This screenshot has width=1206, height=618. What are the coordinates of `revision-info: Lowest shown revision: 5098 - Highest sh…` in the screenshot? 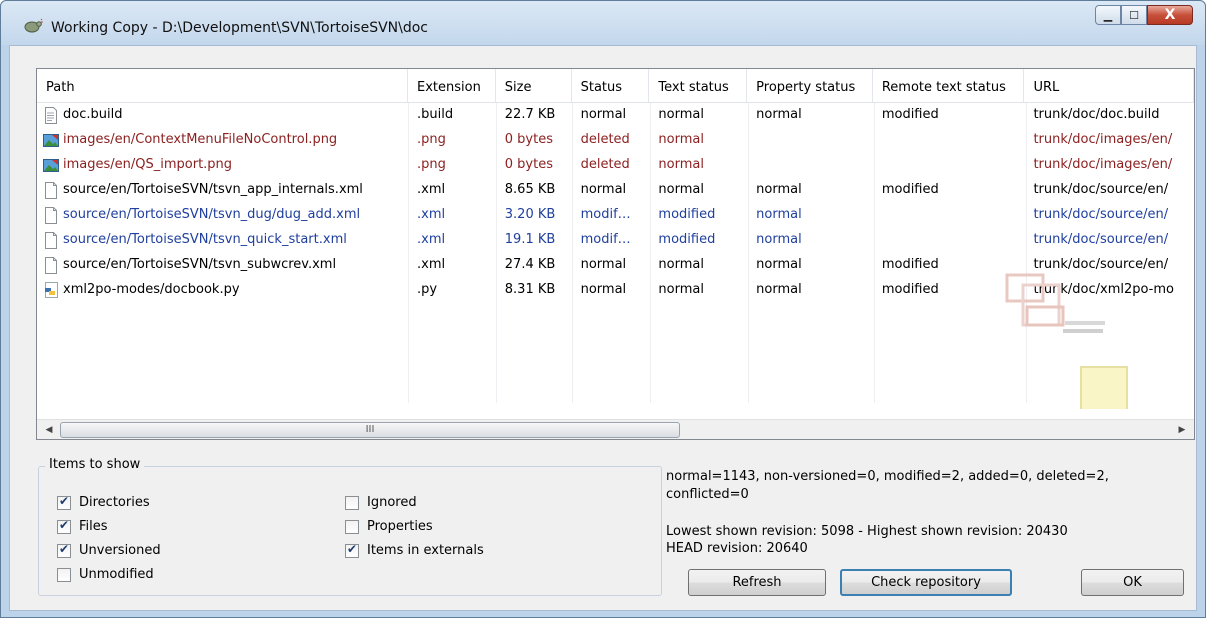 It's located at (916, 540).